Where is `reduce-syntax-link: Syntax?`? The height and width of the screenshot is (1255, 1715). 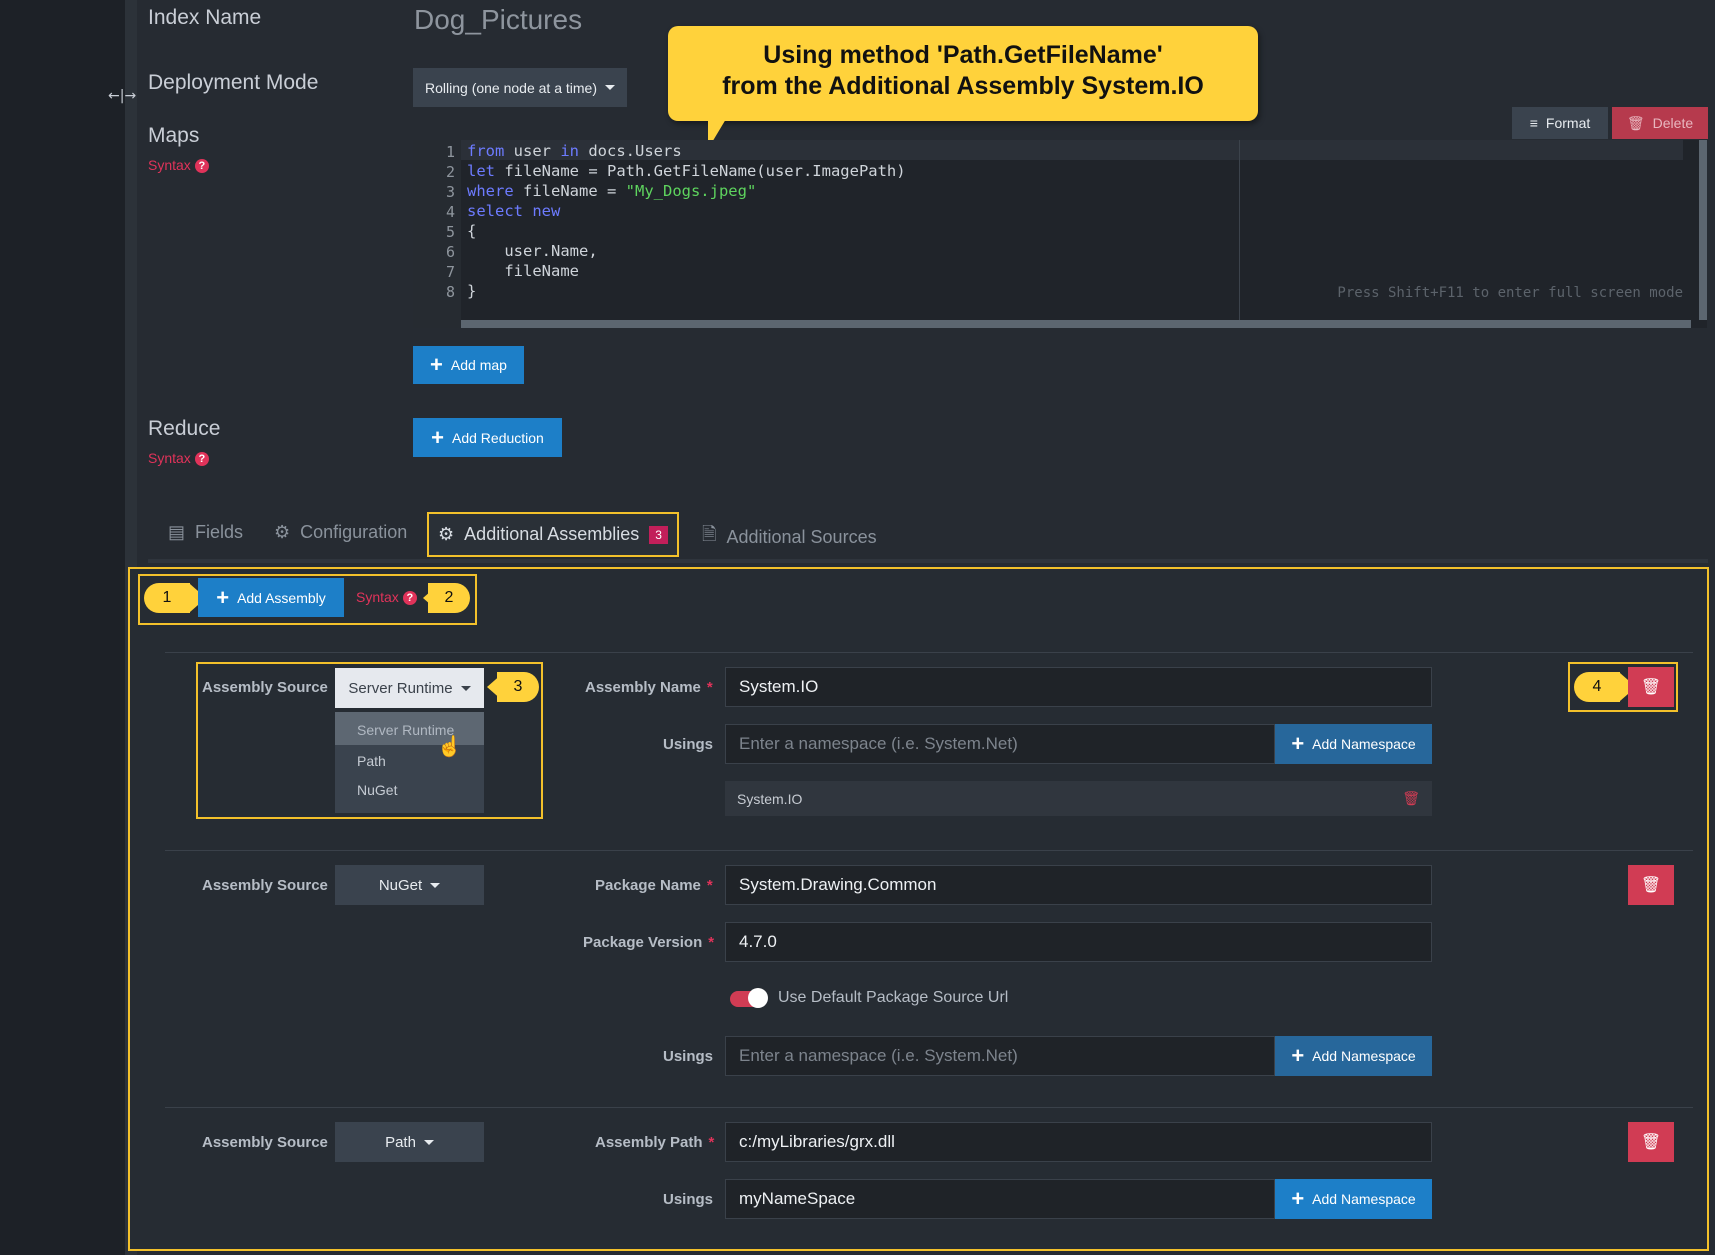
reduce-syntax-link: Syntax? is located at coordinates (178, 458).